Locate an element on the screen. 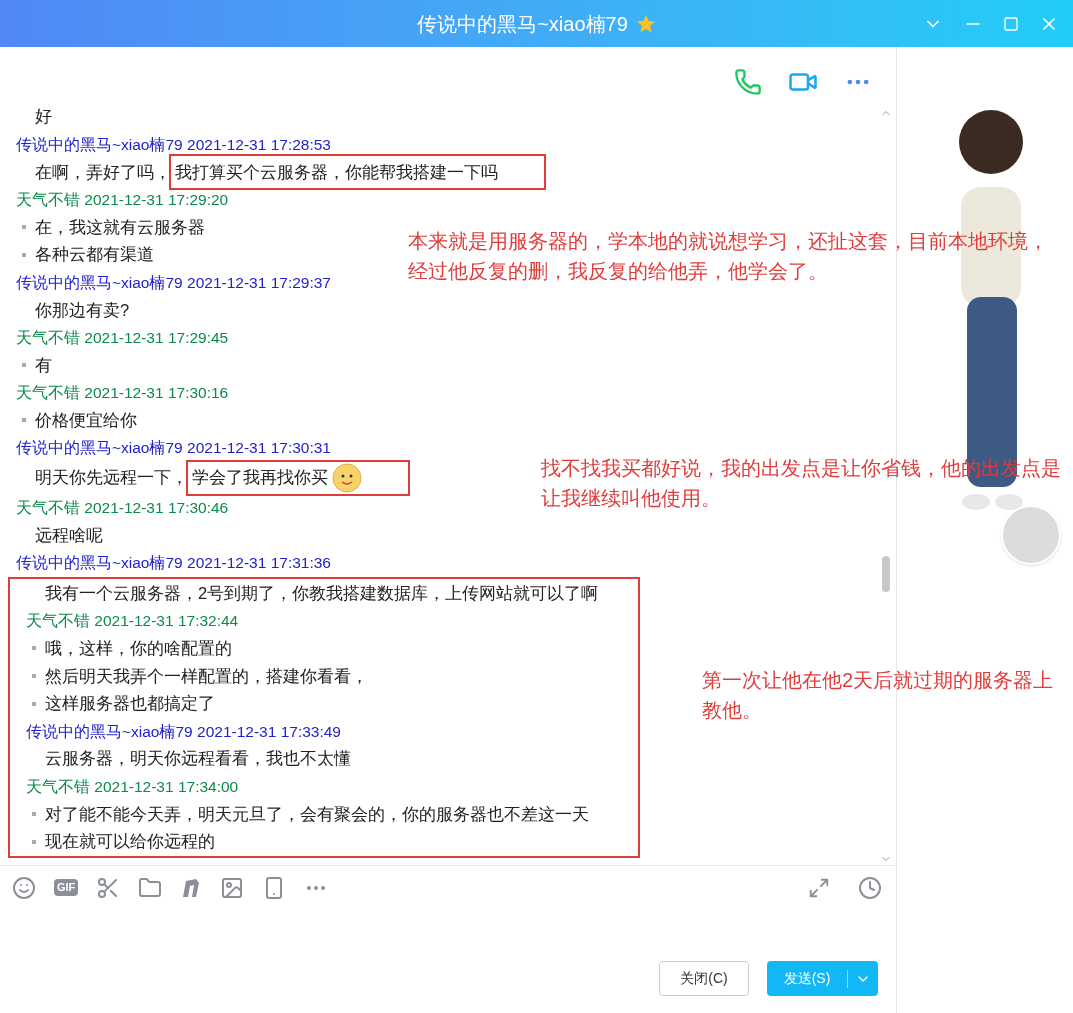 The width and height of the screenshot is (1073, 1013). message-text: 对了能不能今天弄，明天元旦了，会有聚会的，你的服务器也不差这一天 is located at coordinates (317, 814).